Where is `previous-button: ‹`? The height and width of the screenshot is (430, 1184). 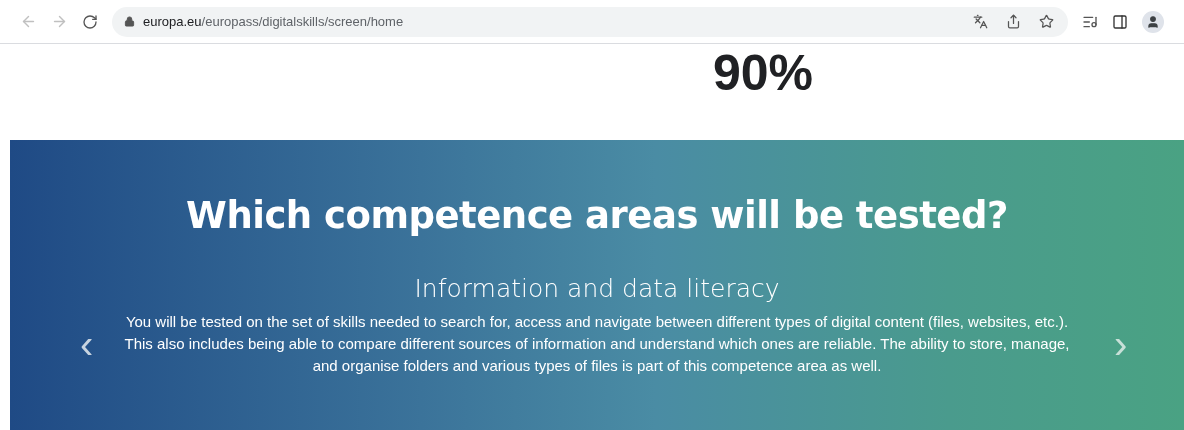
previous-button: ‹ is located at coordinates (60, 344).